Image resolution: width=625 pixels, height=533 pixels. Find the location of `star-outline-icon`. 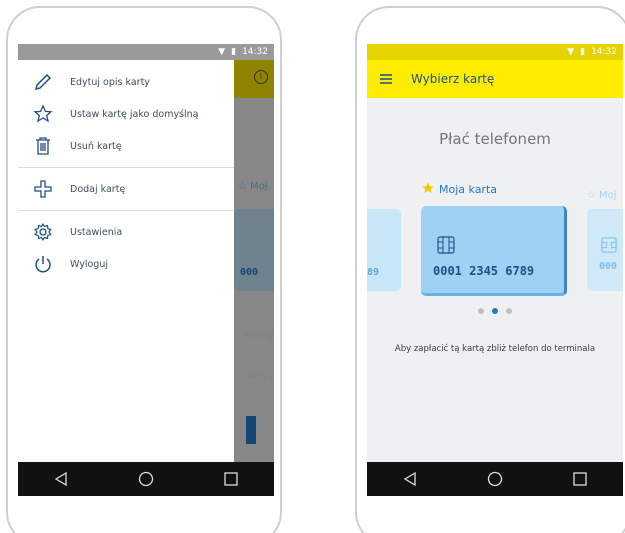

star-outline-icon is located at coordinates (43, 114).